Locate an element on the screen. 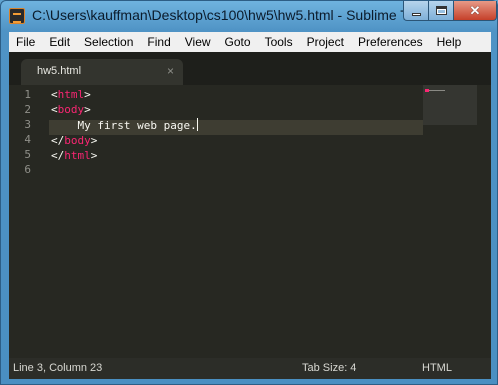  maximize-button is located at coordinates (441, 11).